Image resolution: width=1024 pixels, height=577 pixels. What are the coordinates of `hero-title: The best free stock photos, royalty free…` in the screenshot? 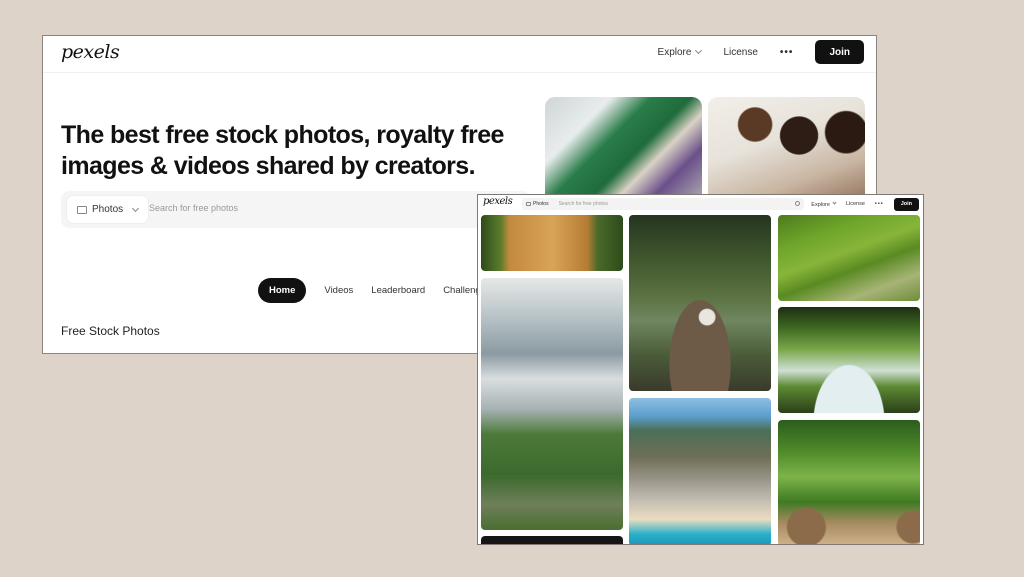 It's located at (282, 150).